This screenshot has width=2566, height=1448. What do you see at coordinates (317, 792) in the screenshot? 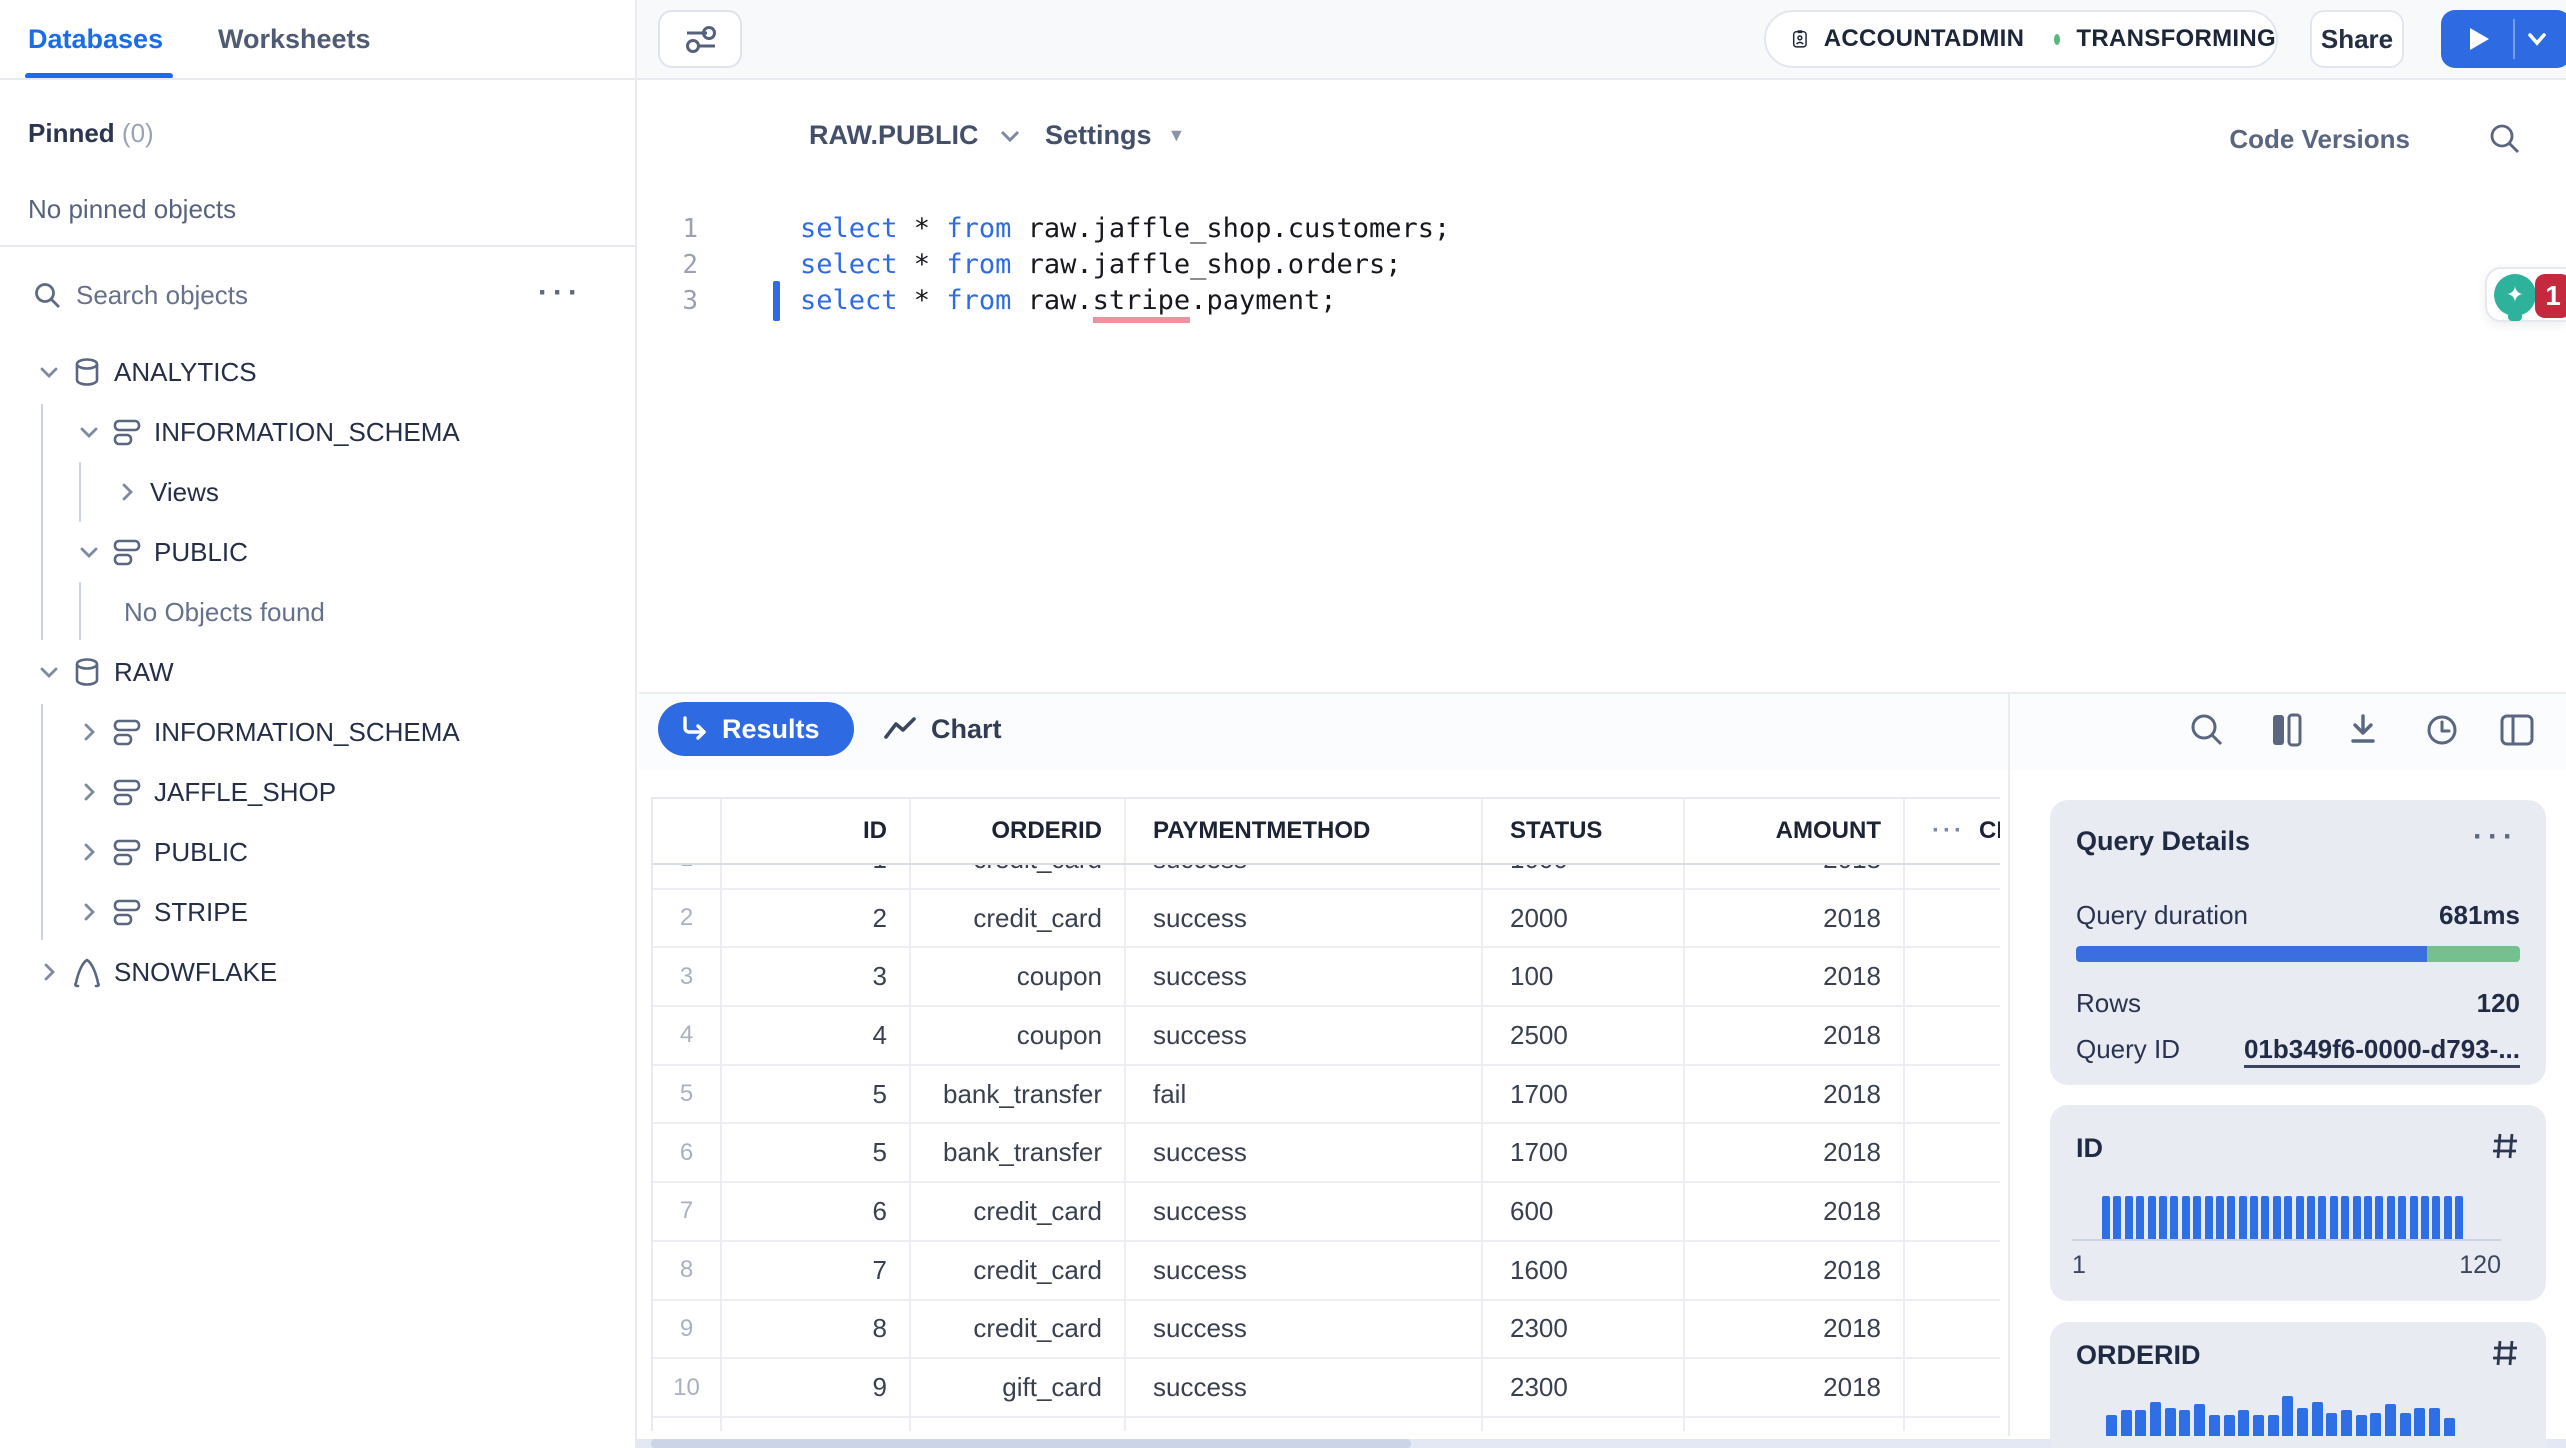
I see `tree-item-jaffle-shop: JAFFLE_SHOP` at bounding box center [317, 792].